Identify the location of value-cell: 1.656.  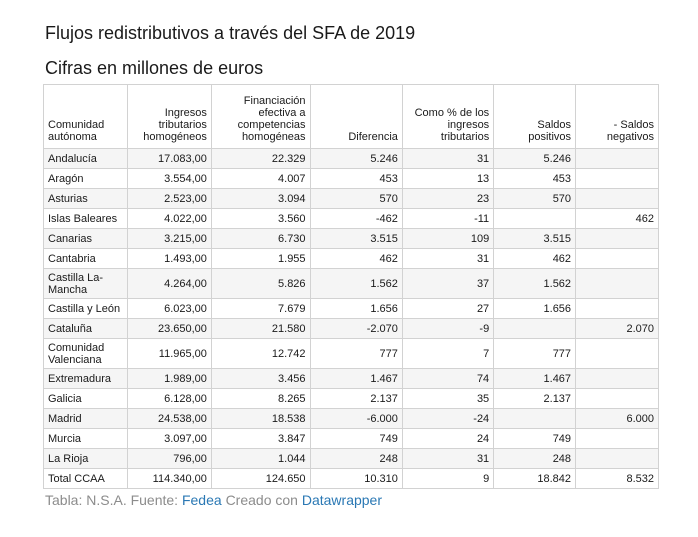
(535, 308).